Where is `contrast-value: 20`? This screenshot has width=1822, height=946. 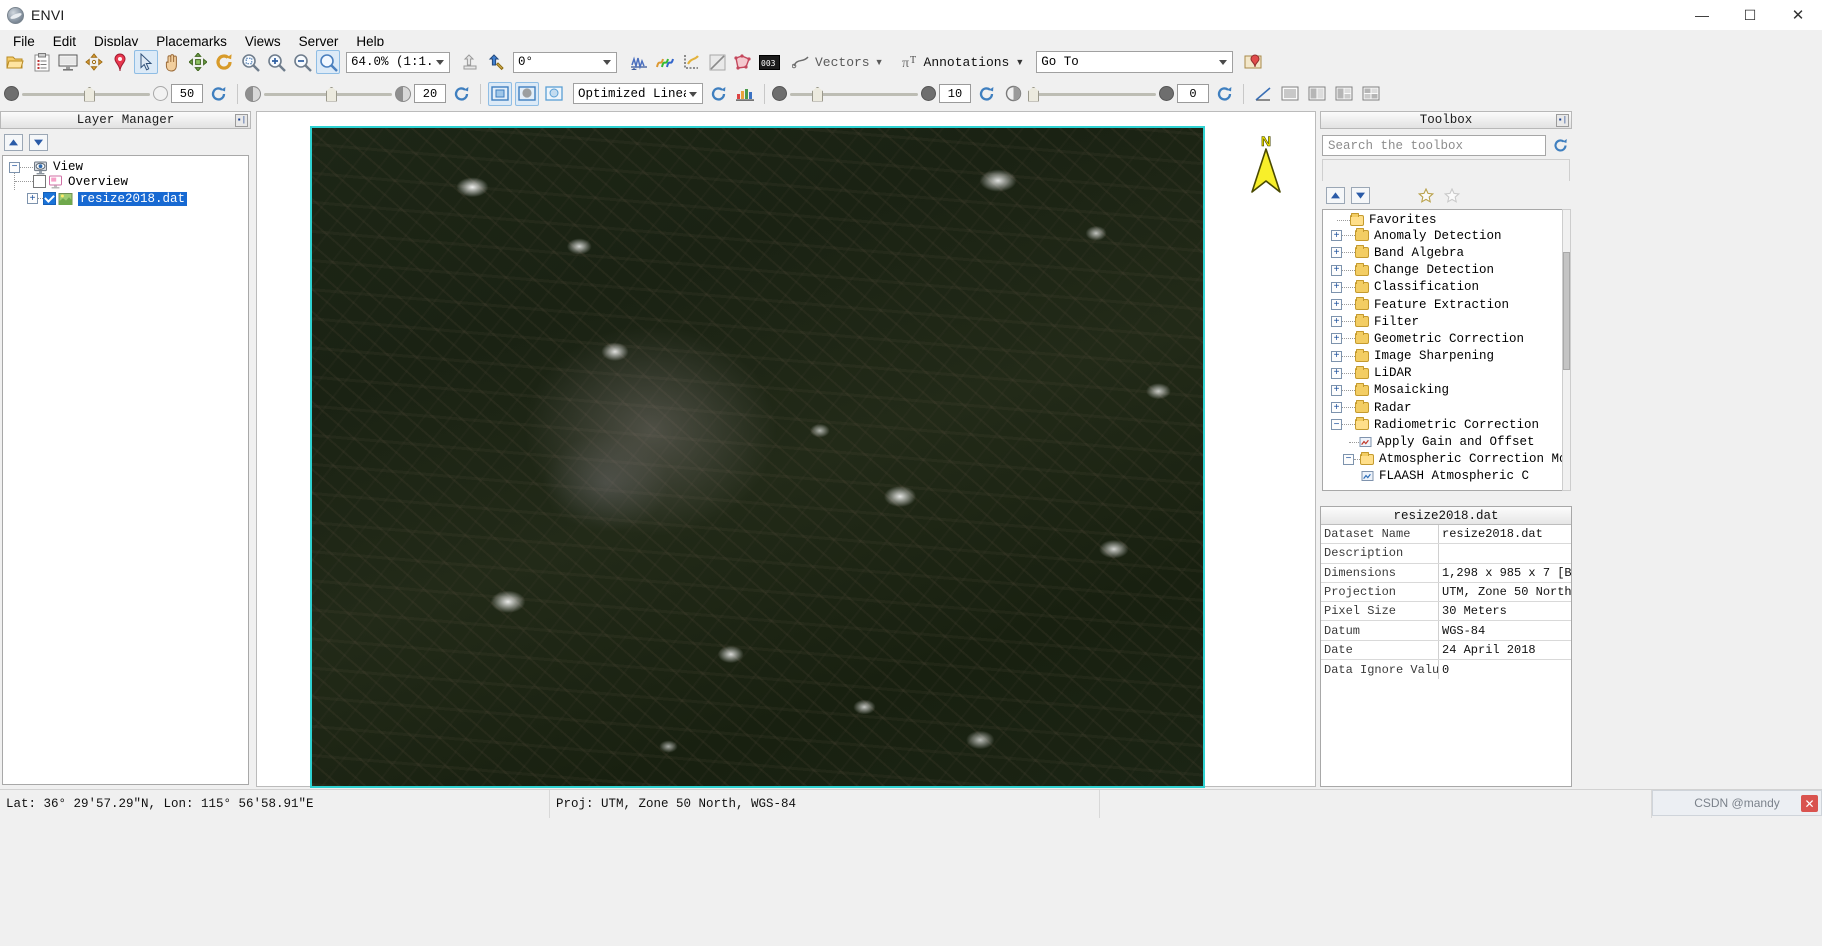
contrast-value: 20 is located at coordinates (430, 93).